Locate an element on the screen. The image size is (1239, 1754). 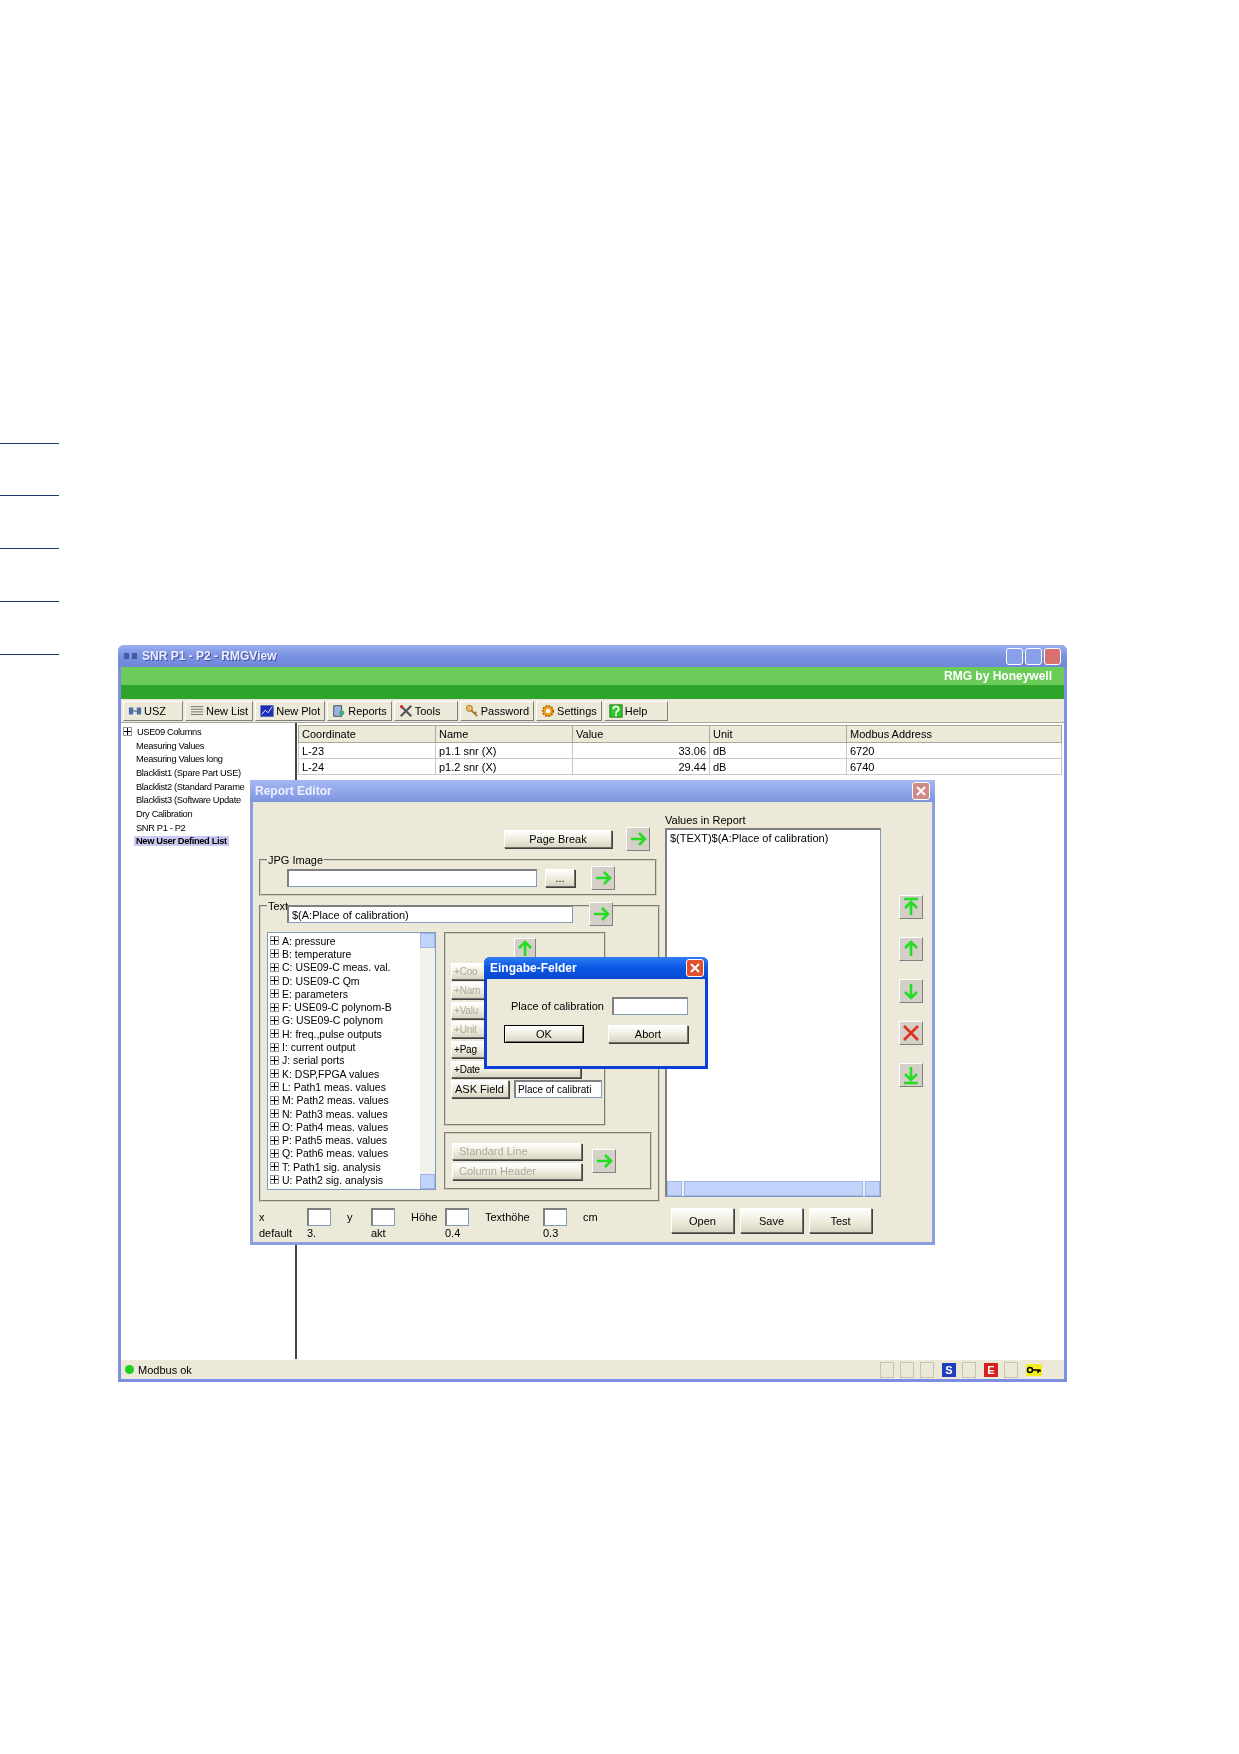
toolbar-button: New List is located at coordinates (219, 711).